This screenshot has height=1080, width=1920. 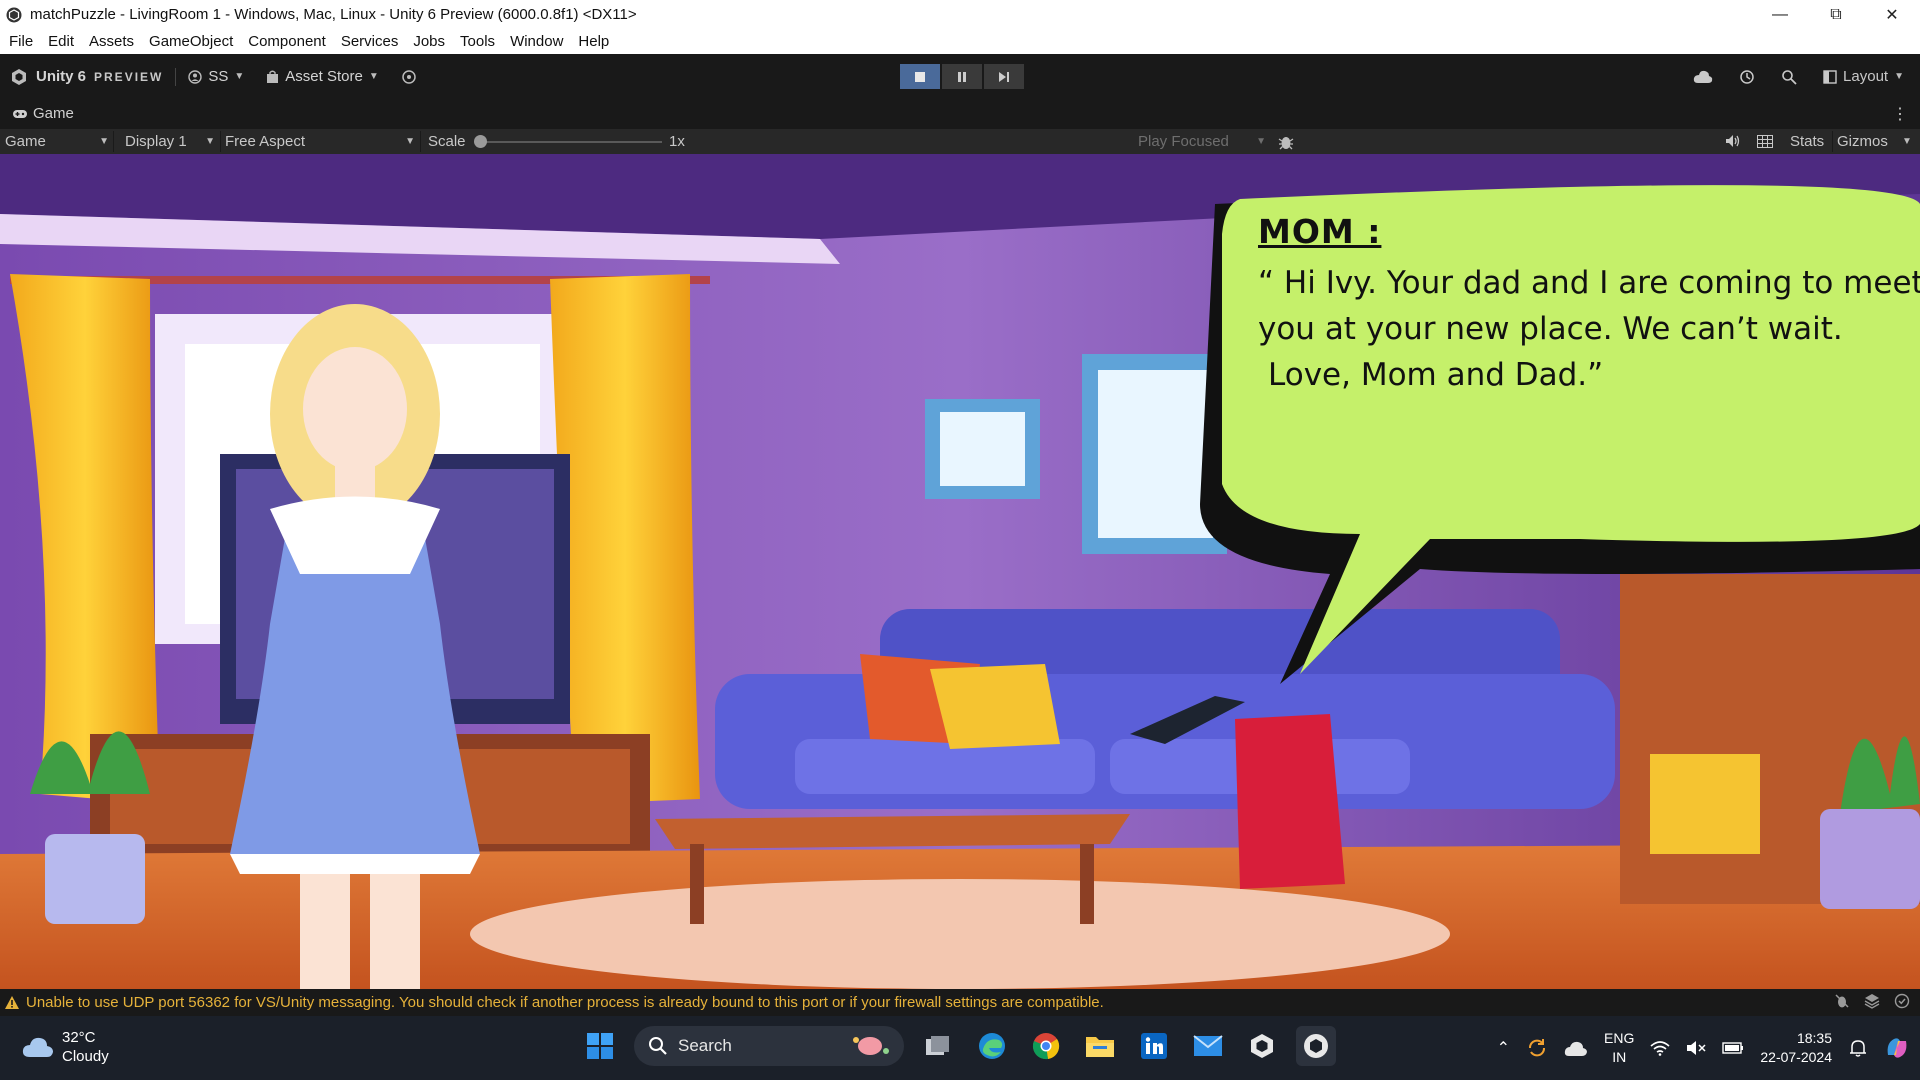 I want to click on search-highlight-icon, so click(x=871, y=1046).